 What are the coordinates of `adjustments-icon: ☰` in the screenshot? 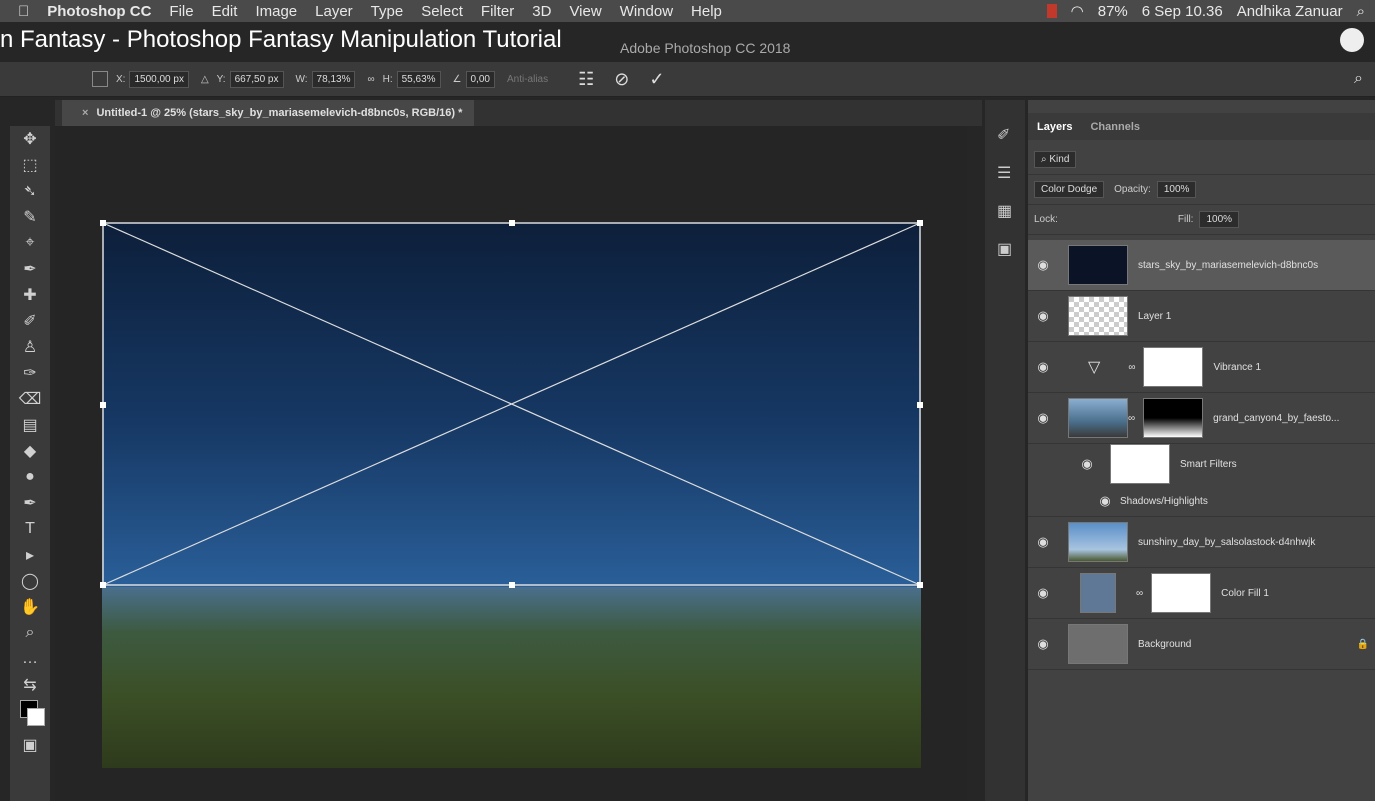 It's located at (1011, 173).